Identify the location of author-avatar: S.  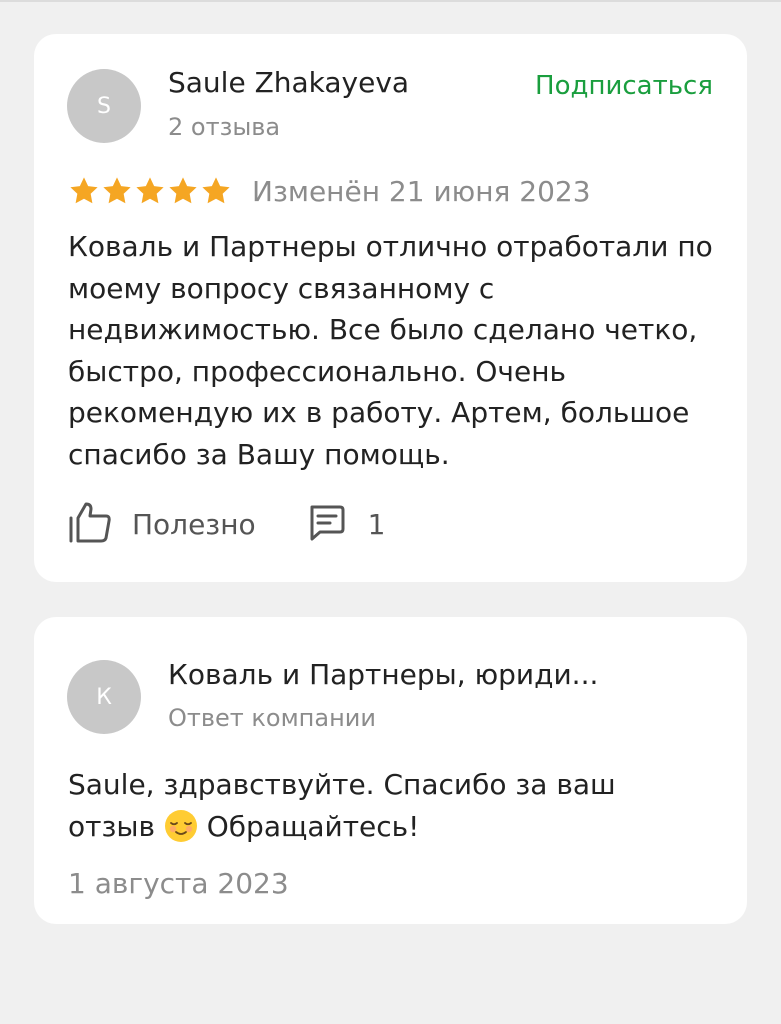
(104, 106).